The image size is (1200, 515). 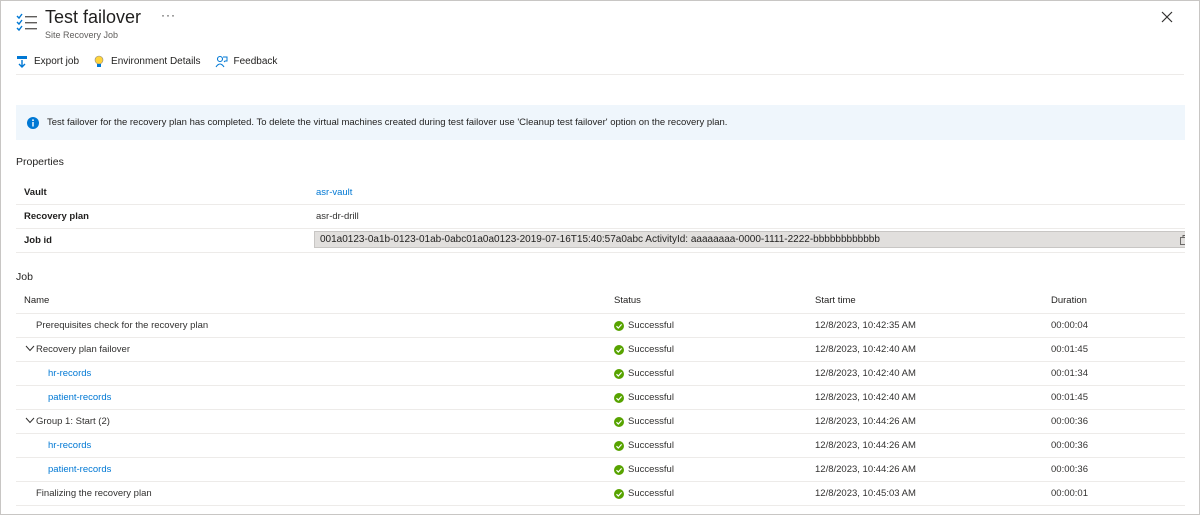 What do you see at coordinates (36, 300) in the screenshot?
I see `column-header-name: Name` at bounding box center [36, 300].